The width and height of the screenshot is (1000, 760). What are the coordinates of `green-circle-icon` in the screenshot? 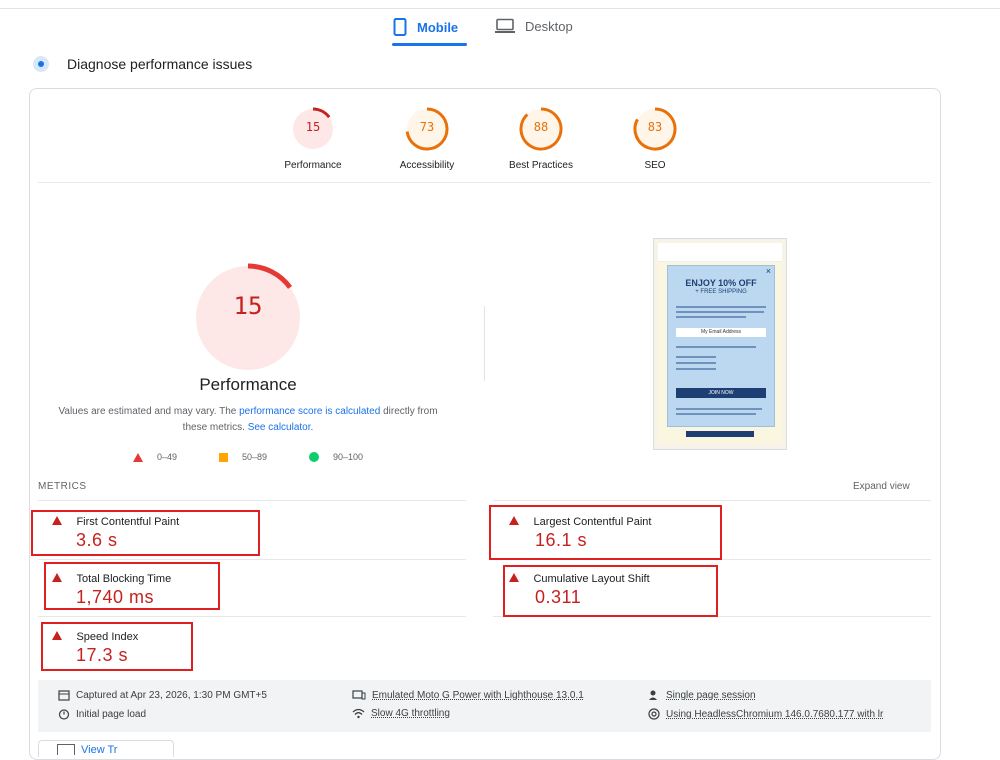 It's located at (314, 457).